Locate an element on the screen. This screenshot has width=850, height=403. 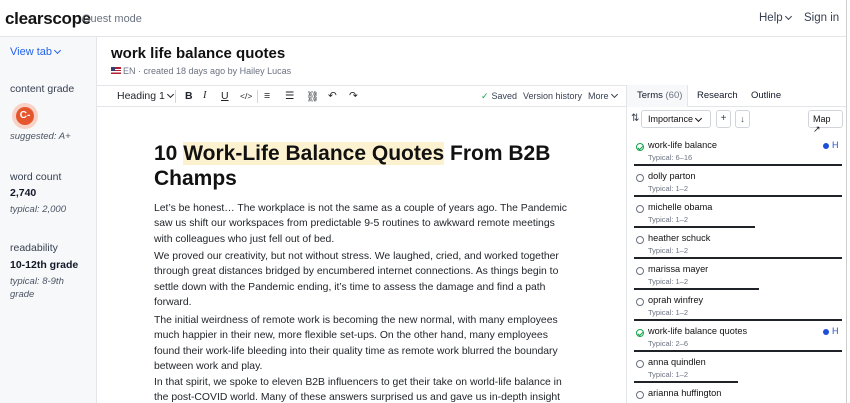
tab-research: Research is located at coordinates (717, 95).